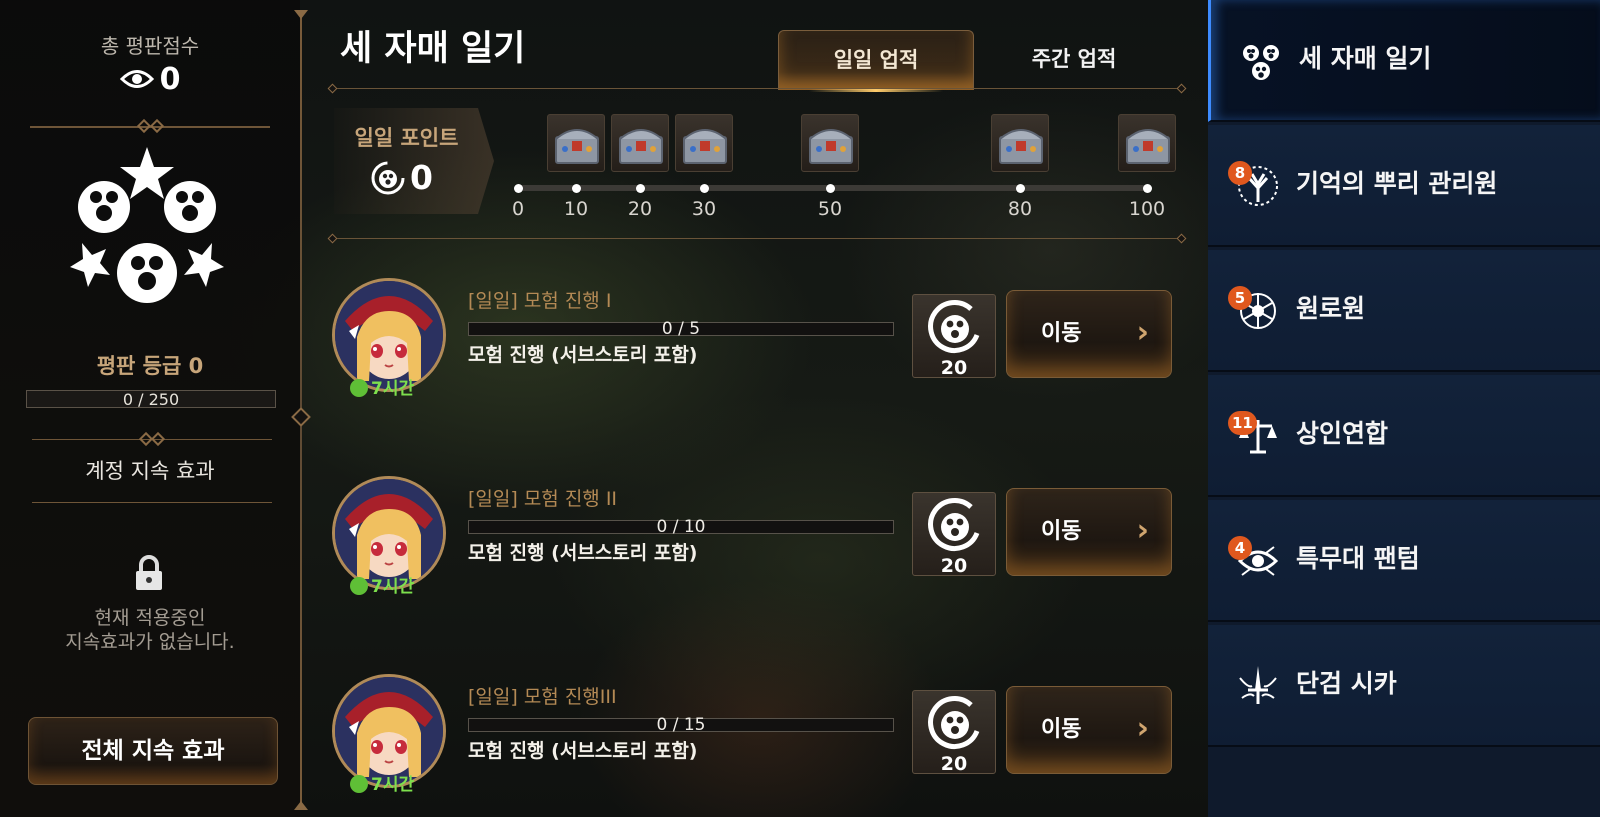 Image resolution: width=1600 pixels, height=817 pixels. I want to click on quest-progress-text: 0 / 15, so click(681, 725).